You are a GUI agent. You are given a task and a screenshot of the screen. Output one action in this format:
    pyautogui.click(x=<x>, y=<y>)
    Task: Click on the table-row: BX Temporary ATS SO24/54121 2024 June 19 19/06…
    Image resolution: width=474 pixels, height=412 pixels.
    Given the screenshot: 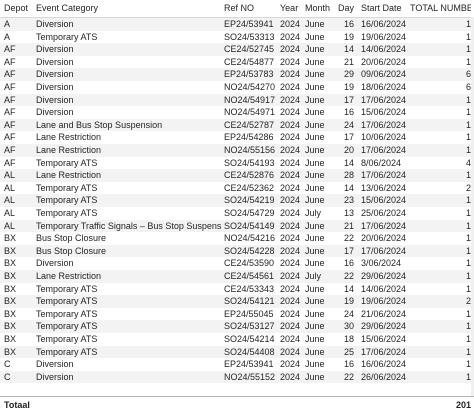 What is the action you would take?
    pyautogui.click(x=237, y=301)
    